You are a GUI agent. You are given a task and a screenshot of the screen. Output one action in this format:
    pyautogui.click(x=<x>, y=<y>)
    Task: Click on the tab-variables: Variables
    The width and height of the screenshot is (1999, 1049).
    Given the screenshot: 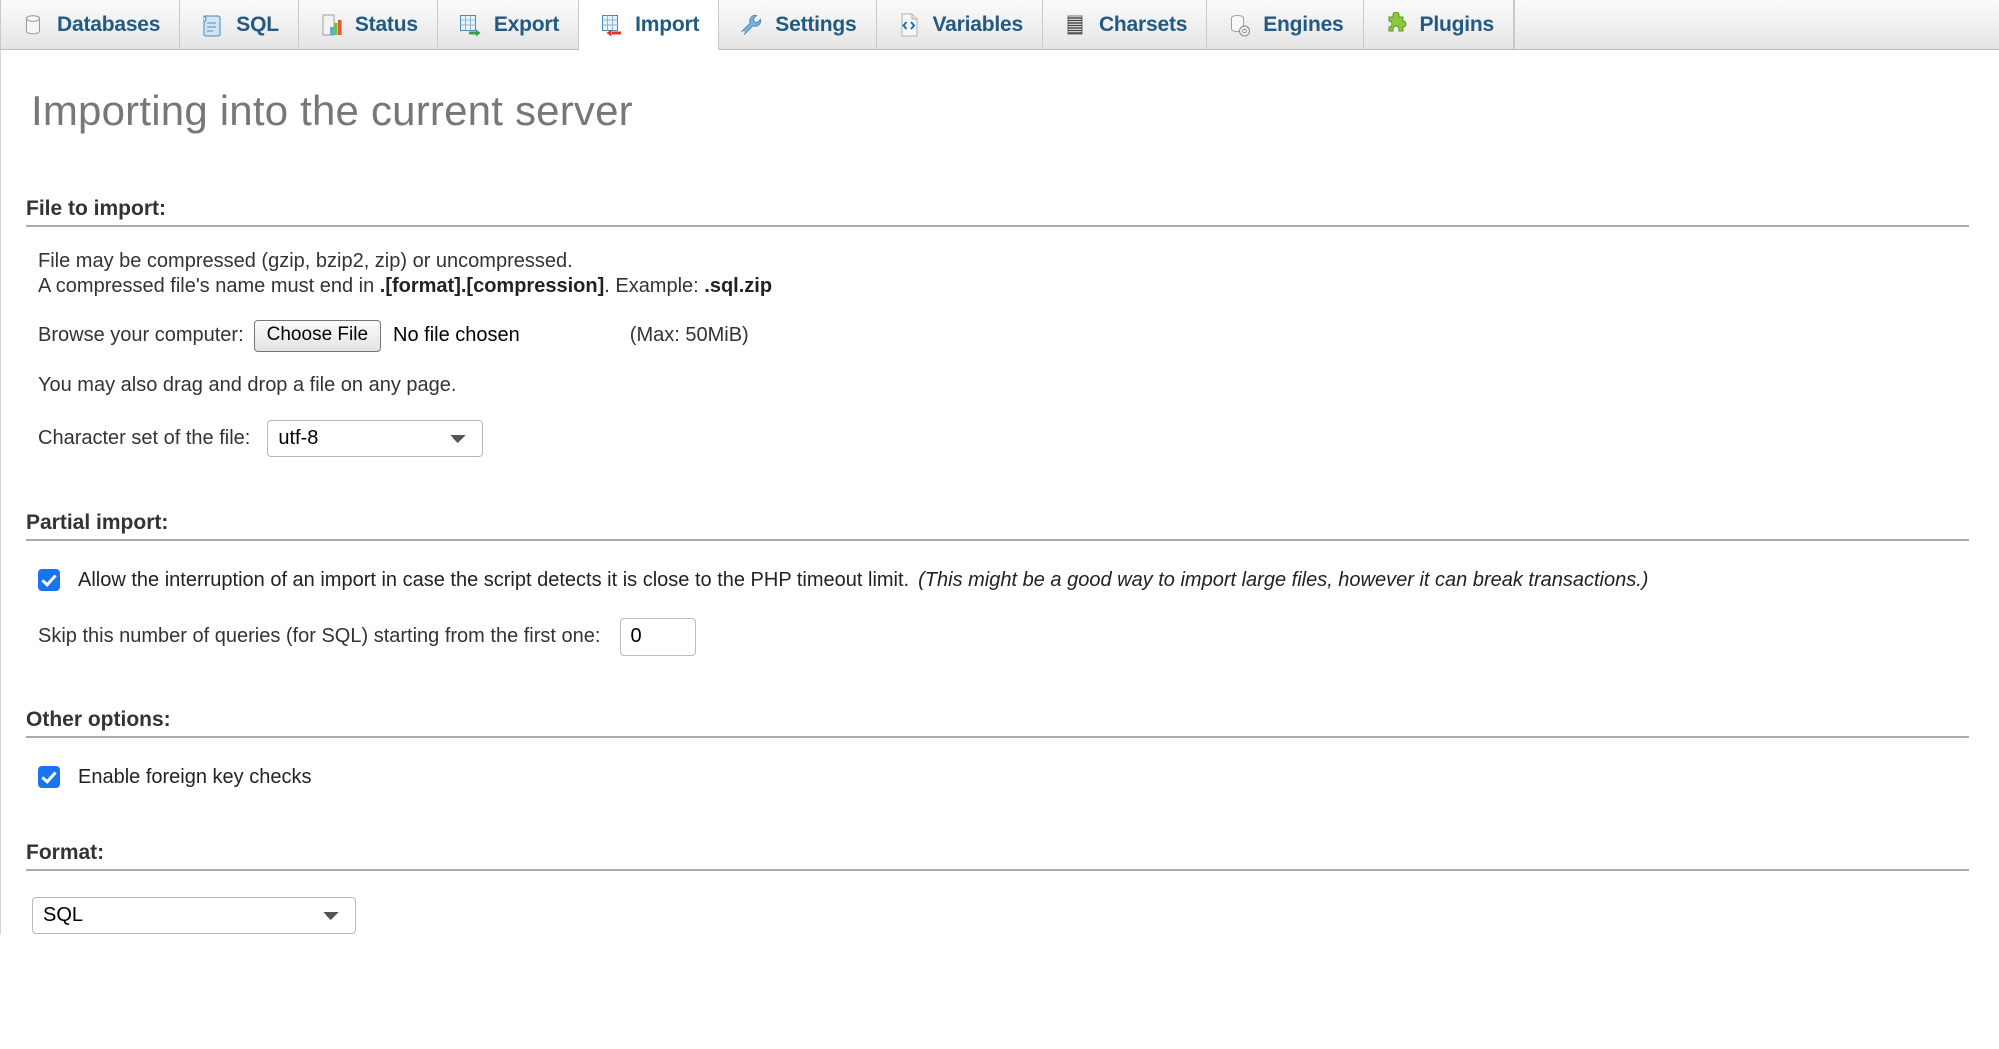 What is the action you would take?
    pyautogui.click(x=959, y=24)
    